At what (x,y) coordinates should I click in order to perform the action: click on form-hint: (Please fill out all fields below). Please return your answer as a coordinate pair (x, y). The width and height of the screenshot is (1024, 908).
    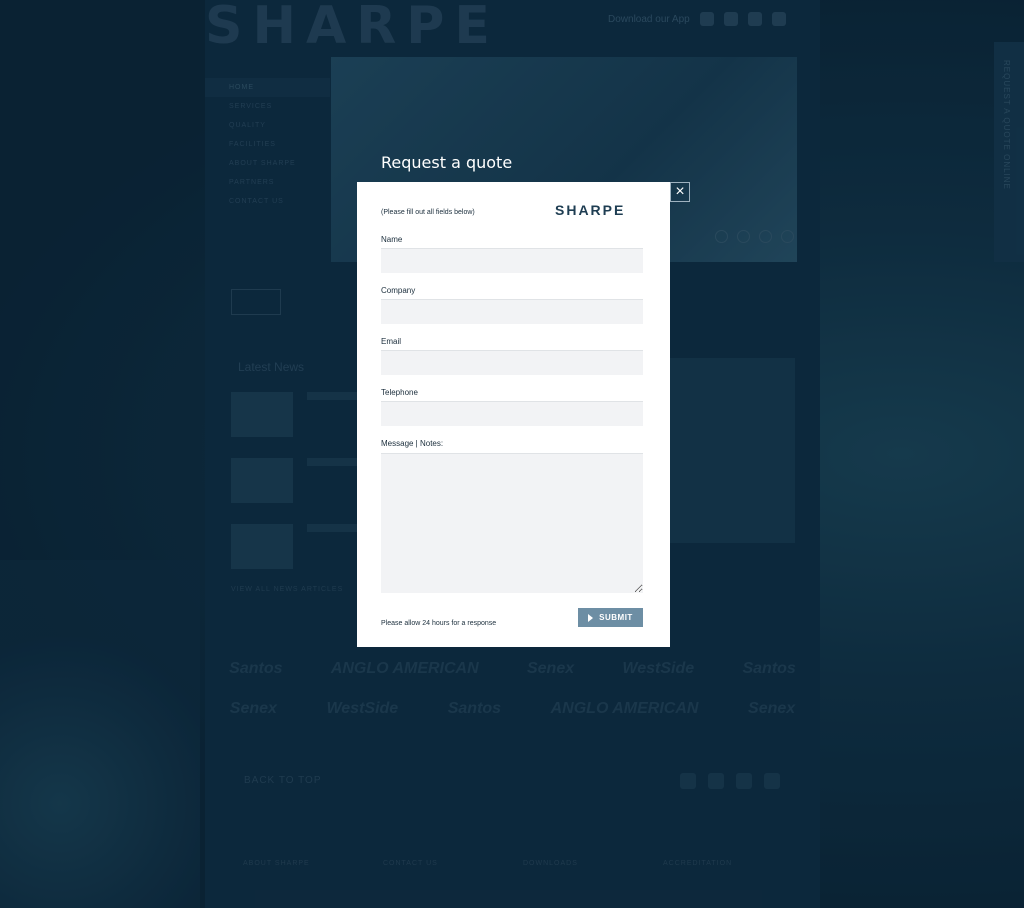
    Looking at the image, I should click on (428, 212).